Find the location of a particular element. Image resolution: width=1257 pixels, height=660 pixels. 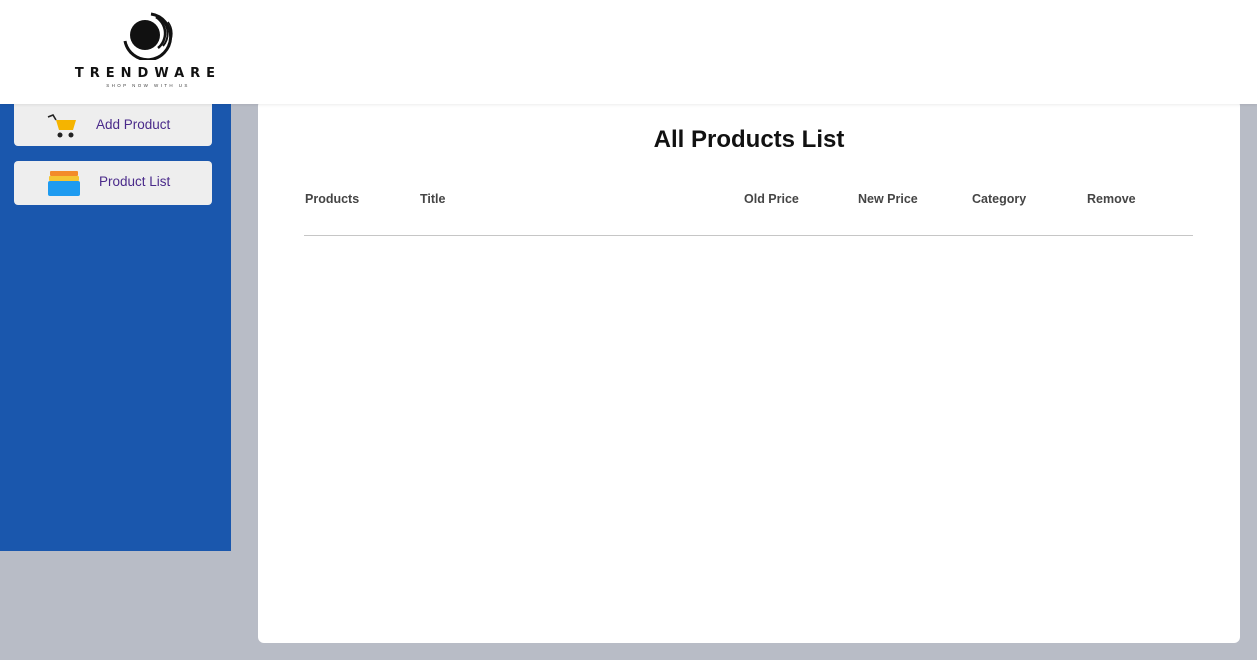

sidebar-item-add-product: Add Product is located at coordinates (113, 125).